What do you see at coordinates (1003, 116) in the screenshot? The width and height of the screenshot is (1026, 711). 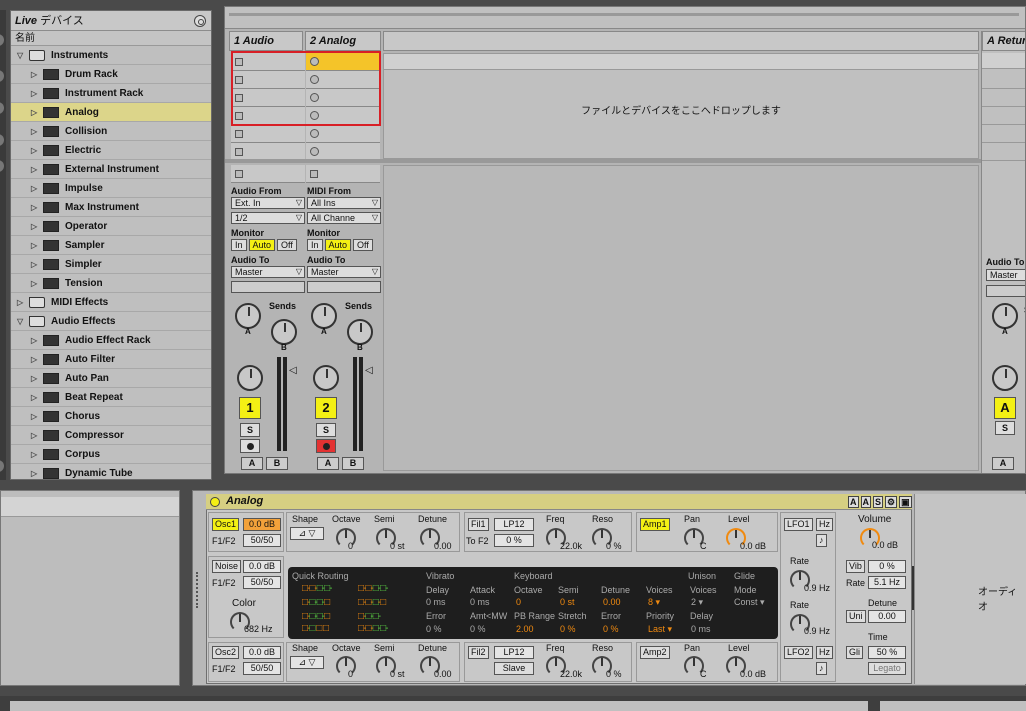 I see `return-clip-slots` at bounding box center [1003, 116].